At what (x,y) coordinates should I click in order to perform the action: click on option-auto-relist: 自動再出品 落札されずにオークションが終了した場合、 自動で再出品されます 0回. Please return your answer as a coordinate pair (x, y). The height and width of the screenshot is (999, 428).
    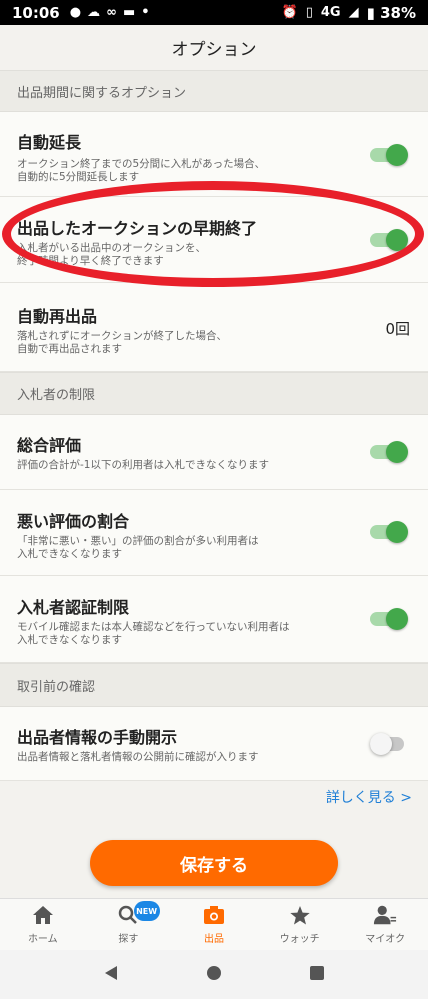
    Looking at the image, I should click on (214, 327).